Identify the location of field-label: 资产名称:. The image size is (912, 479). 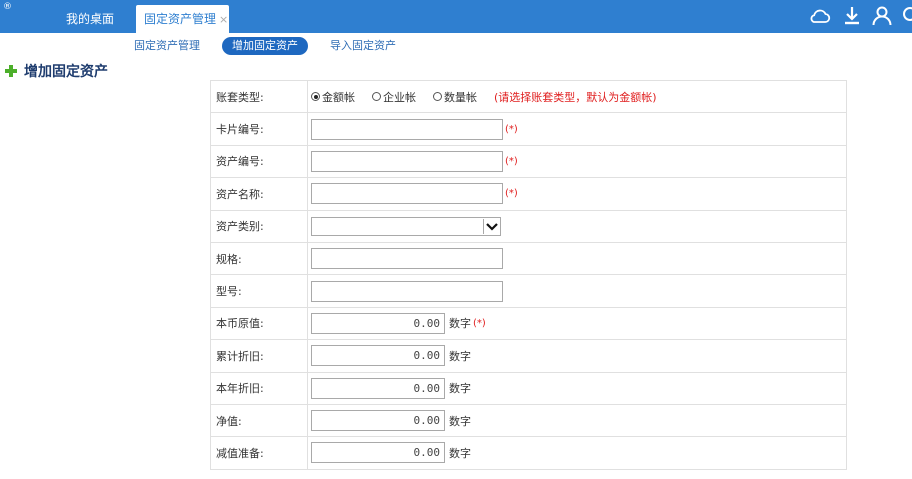
(259, 194).